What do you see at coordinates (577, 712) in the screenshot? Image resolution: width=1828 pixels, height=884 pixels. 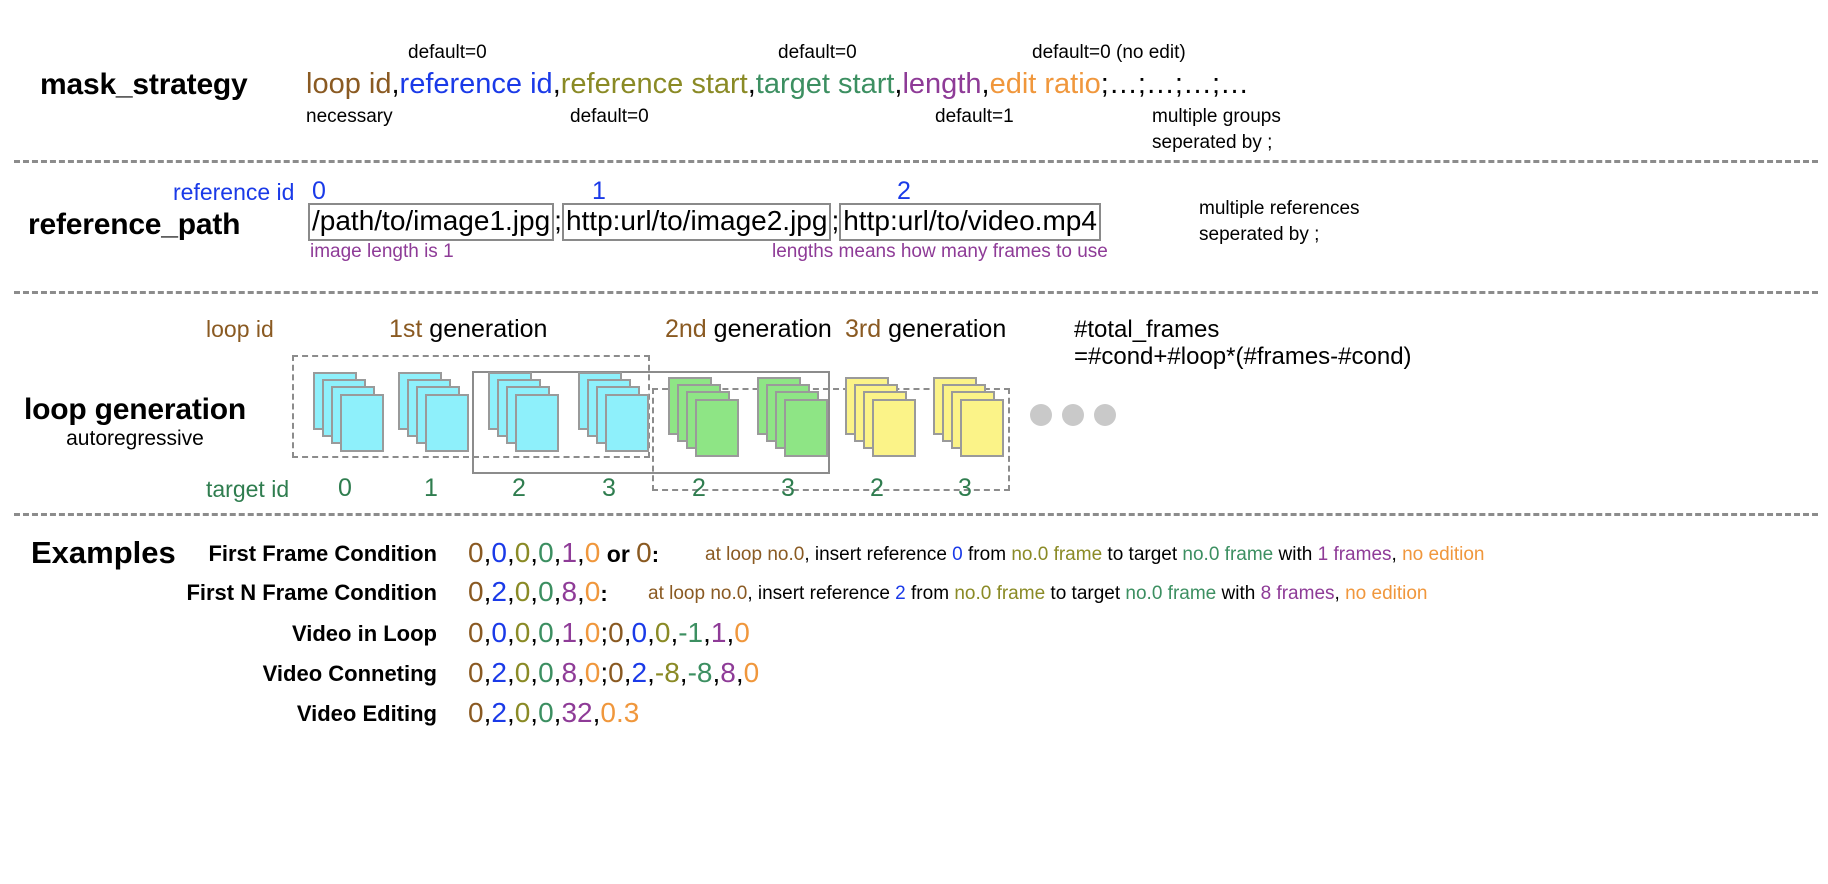 I see `code-token: 32` at bounding box center [577, 712].